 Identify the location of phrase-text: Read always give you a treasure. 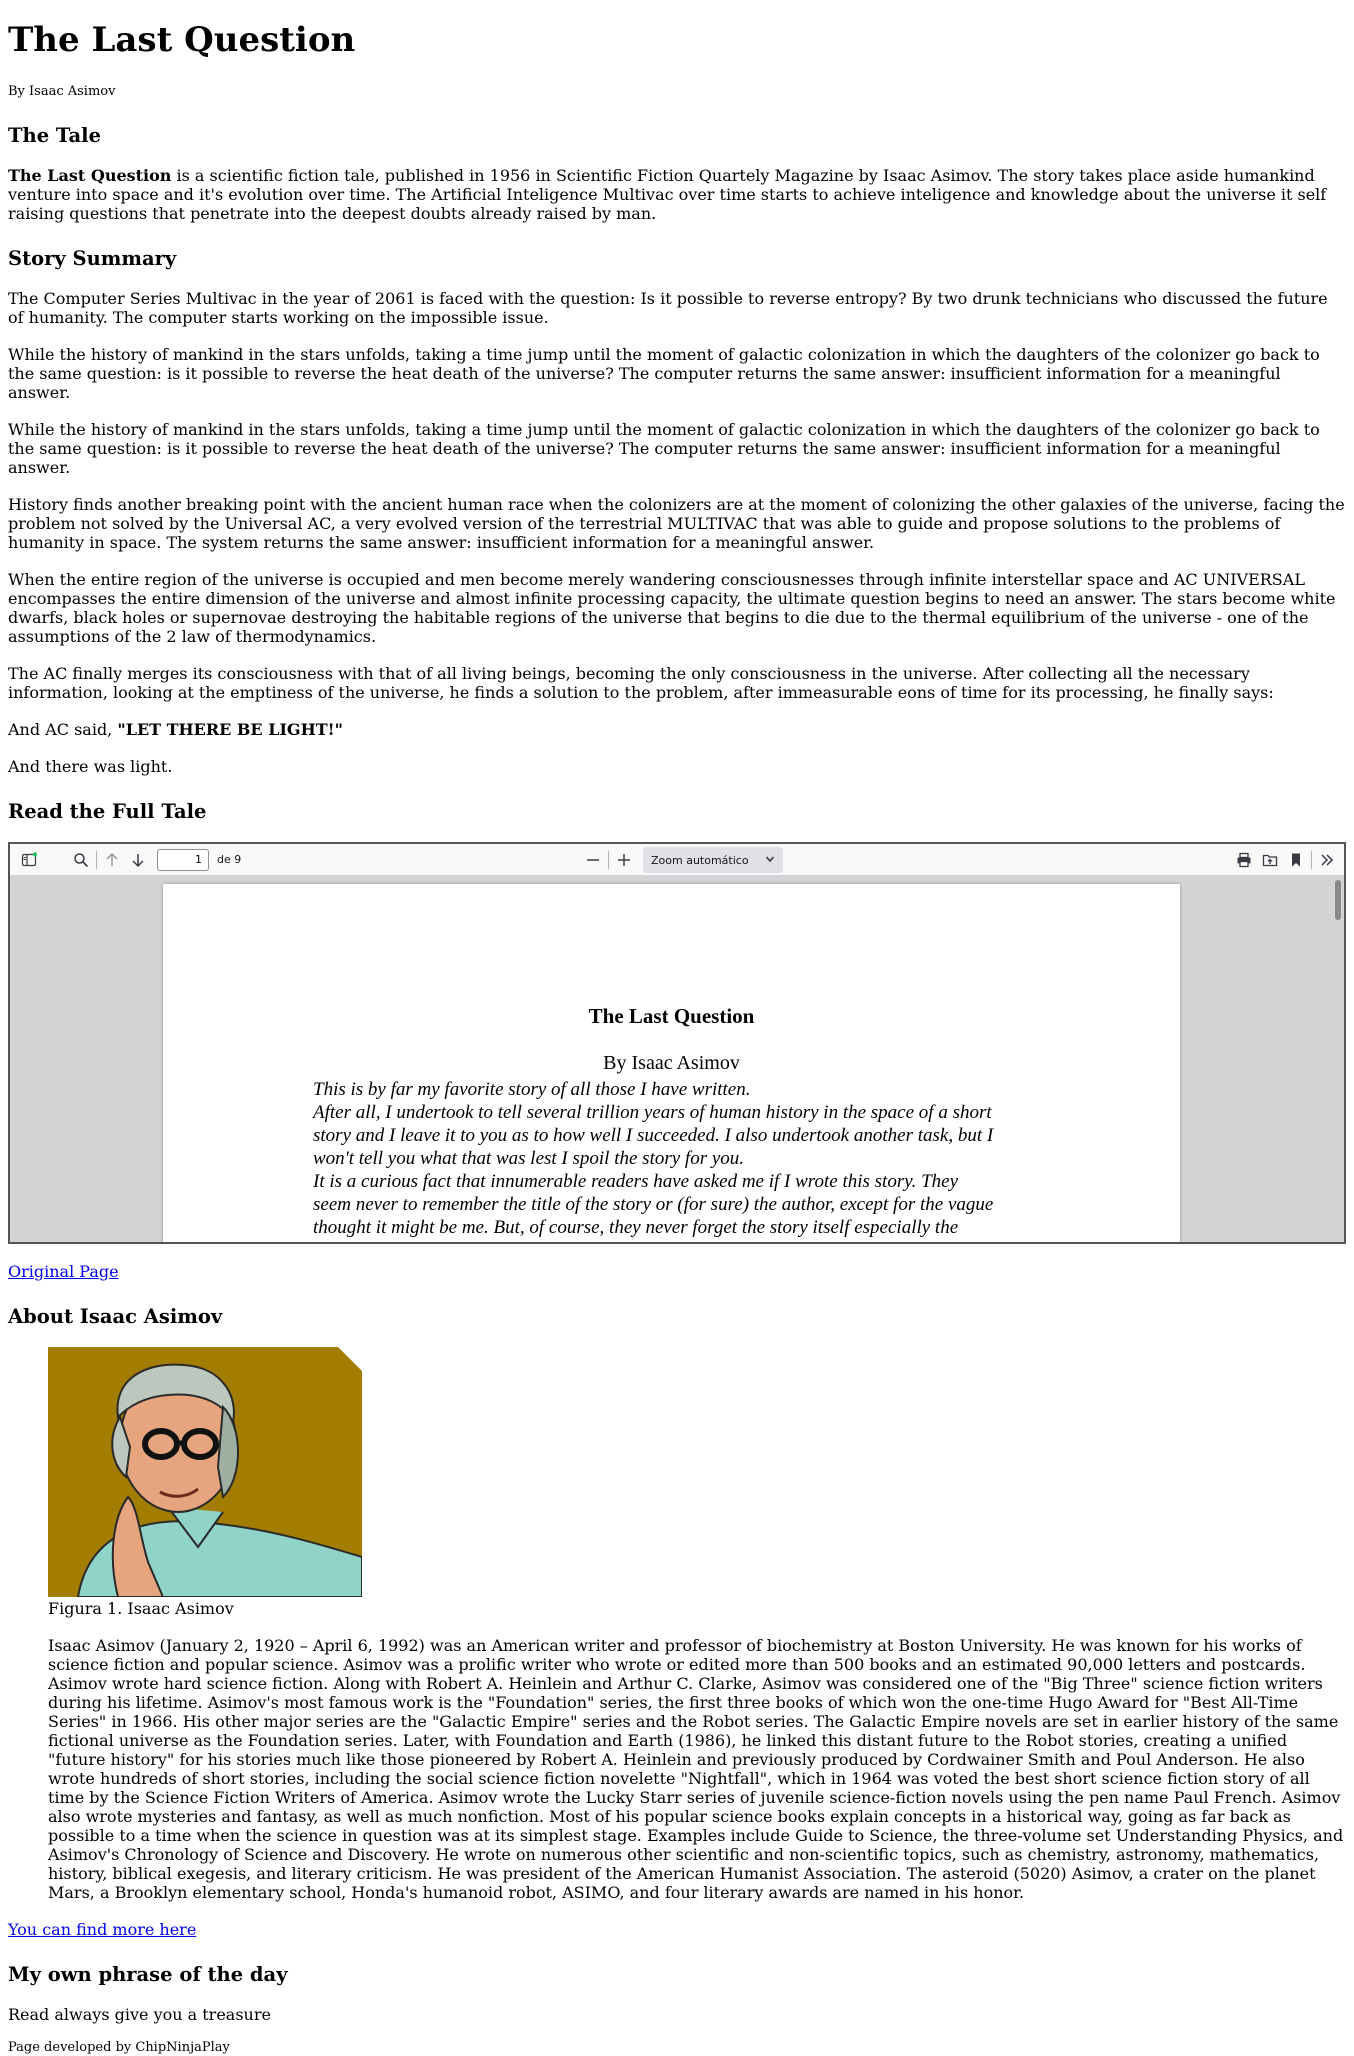
(139, 2014).